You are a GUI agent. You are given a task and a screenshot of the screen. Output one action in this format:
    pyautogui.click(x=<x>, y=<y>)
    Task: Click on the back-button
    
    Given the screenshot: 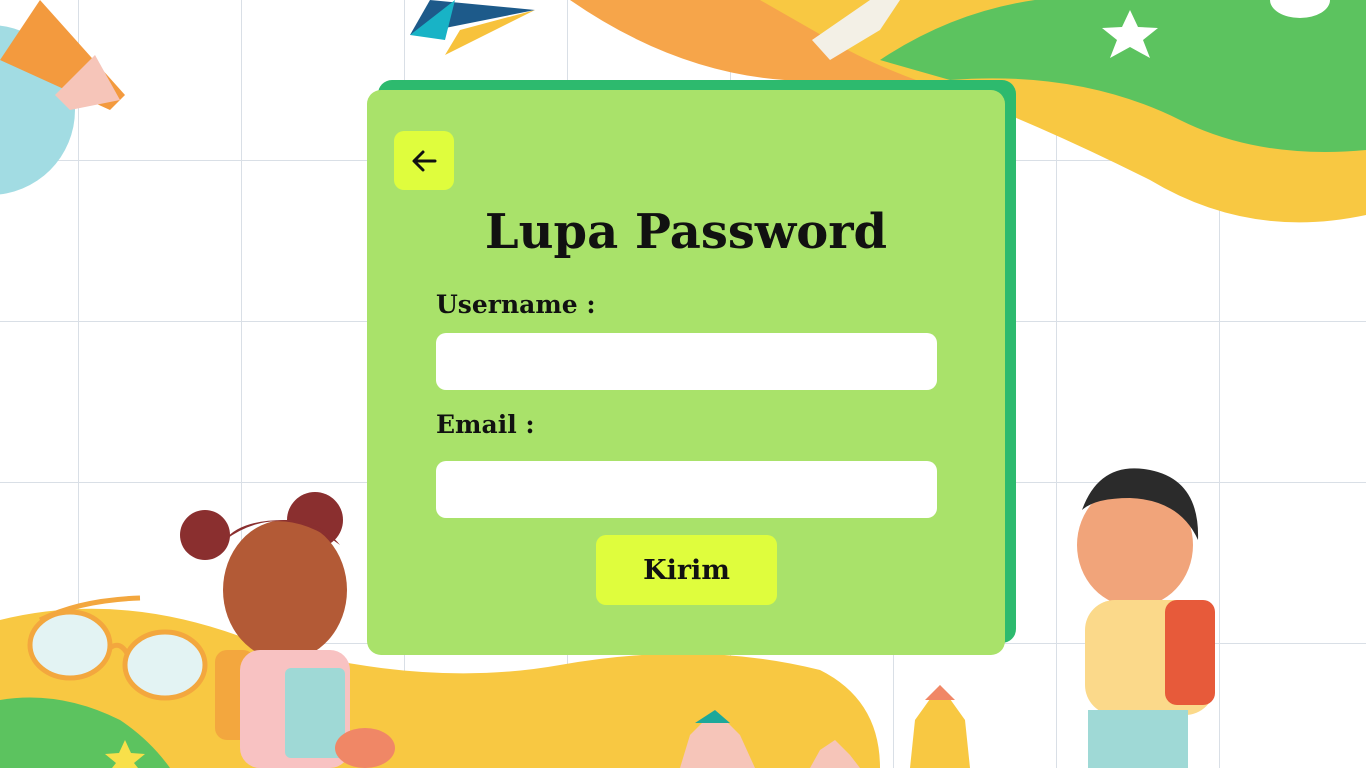 What is the action you would take?
    pyautogui.click(x=424, y=160)
    